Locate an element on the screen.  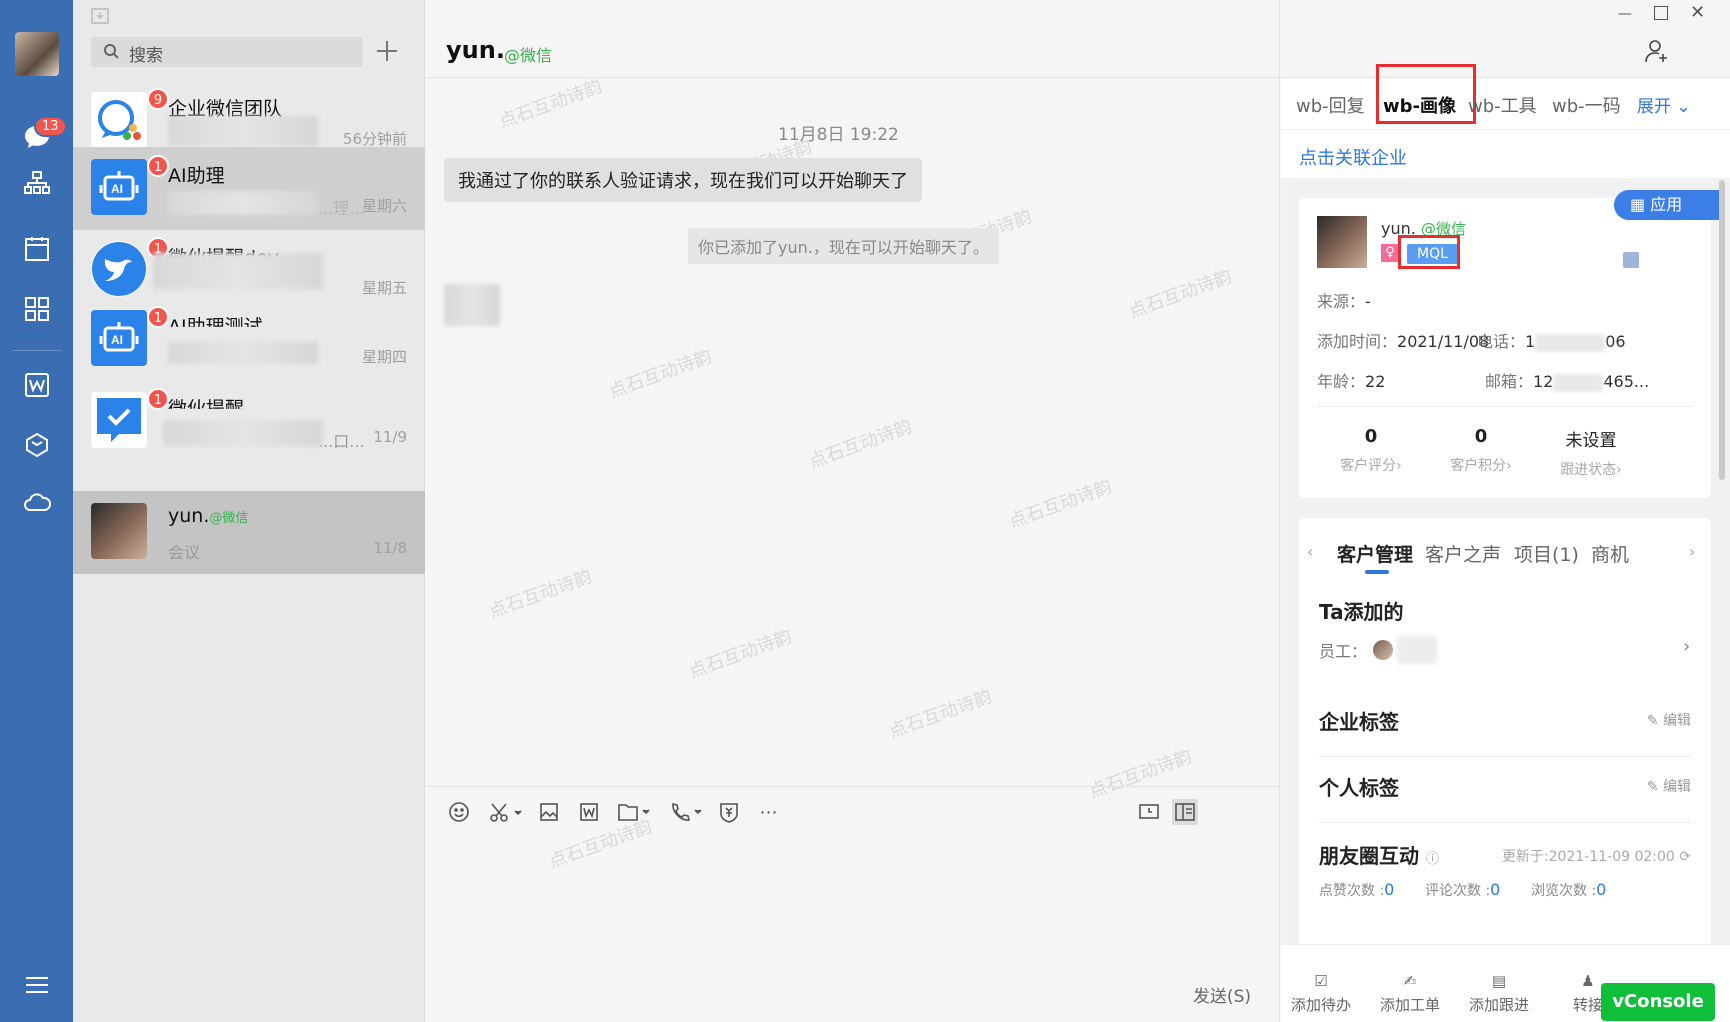
workbench-icon is located at coordinates (37, 309).